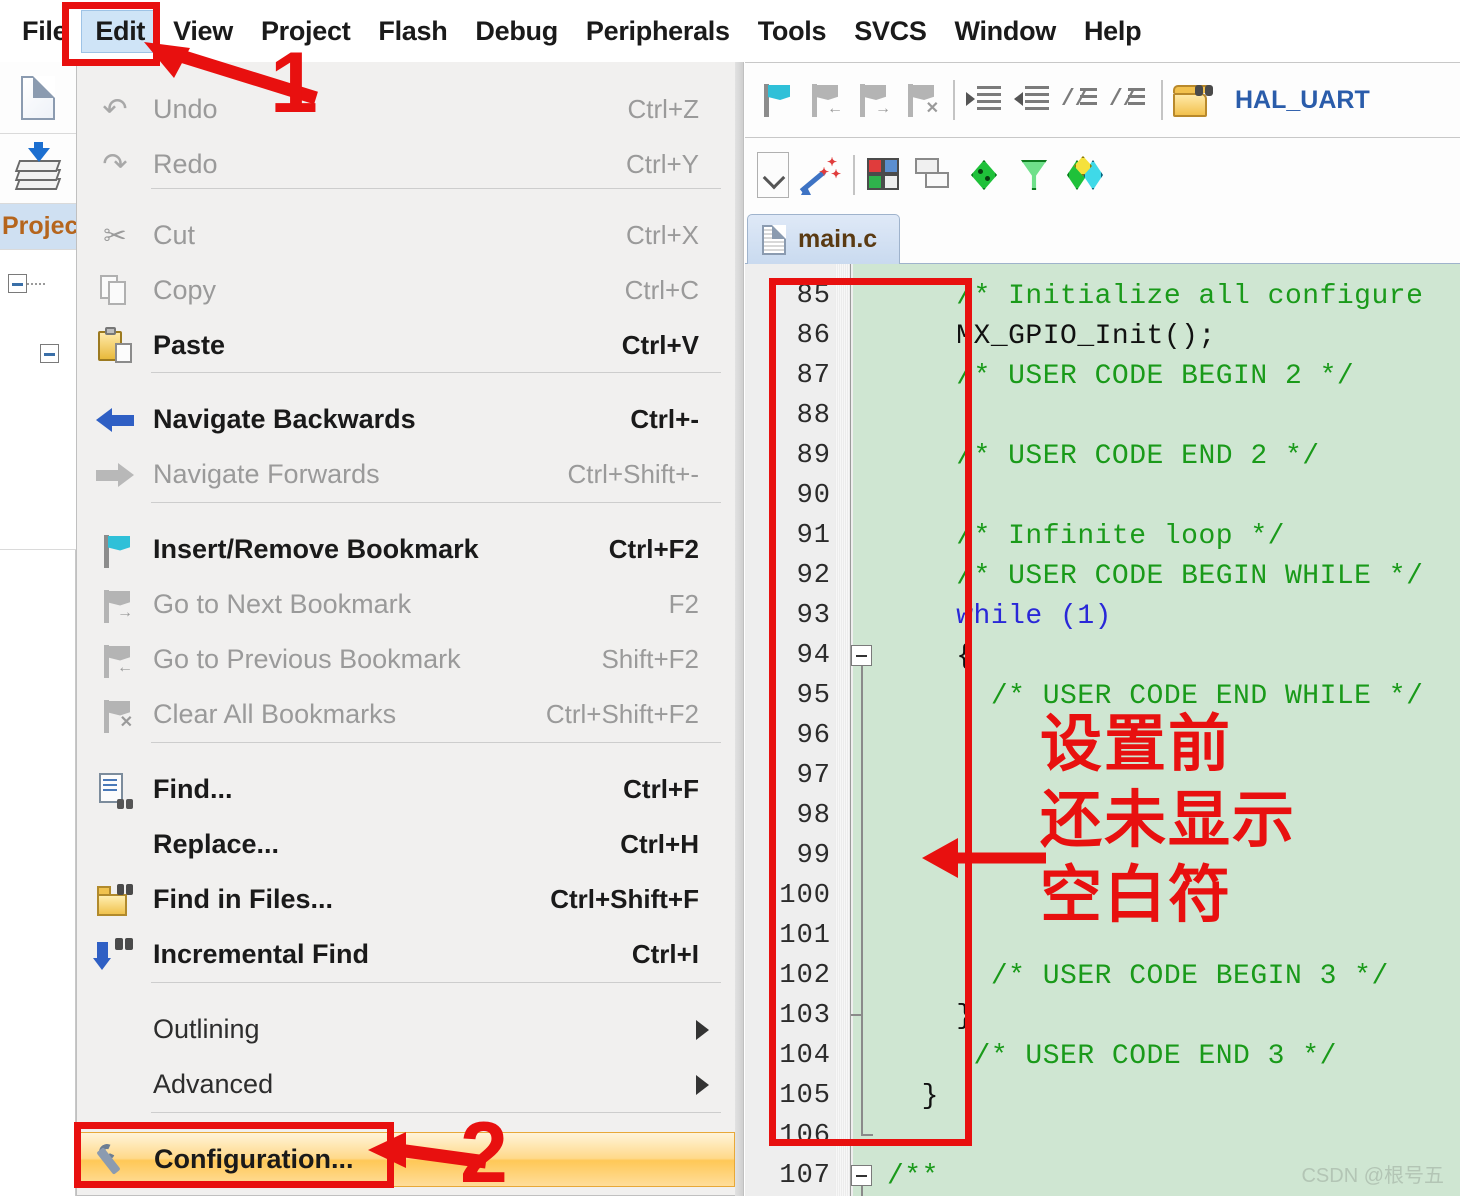 This screenshot has width=1460, height=1196. I want to click on code-line: 85 /* Initialize all configure, so click(1102, 296).